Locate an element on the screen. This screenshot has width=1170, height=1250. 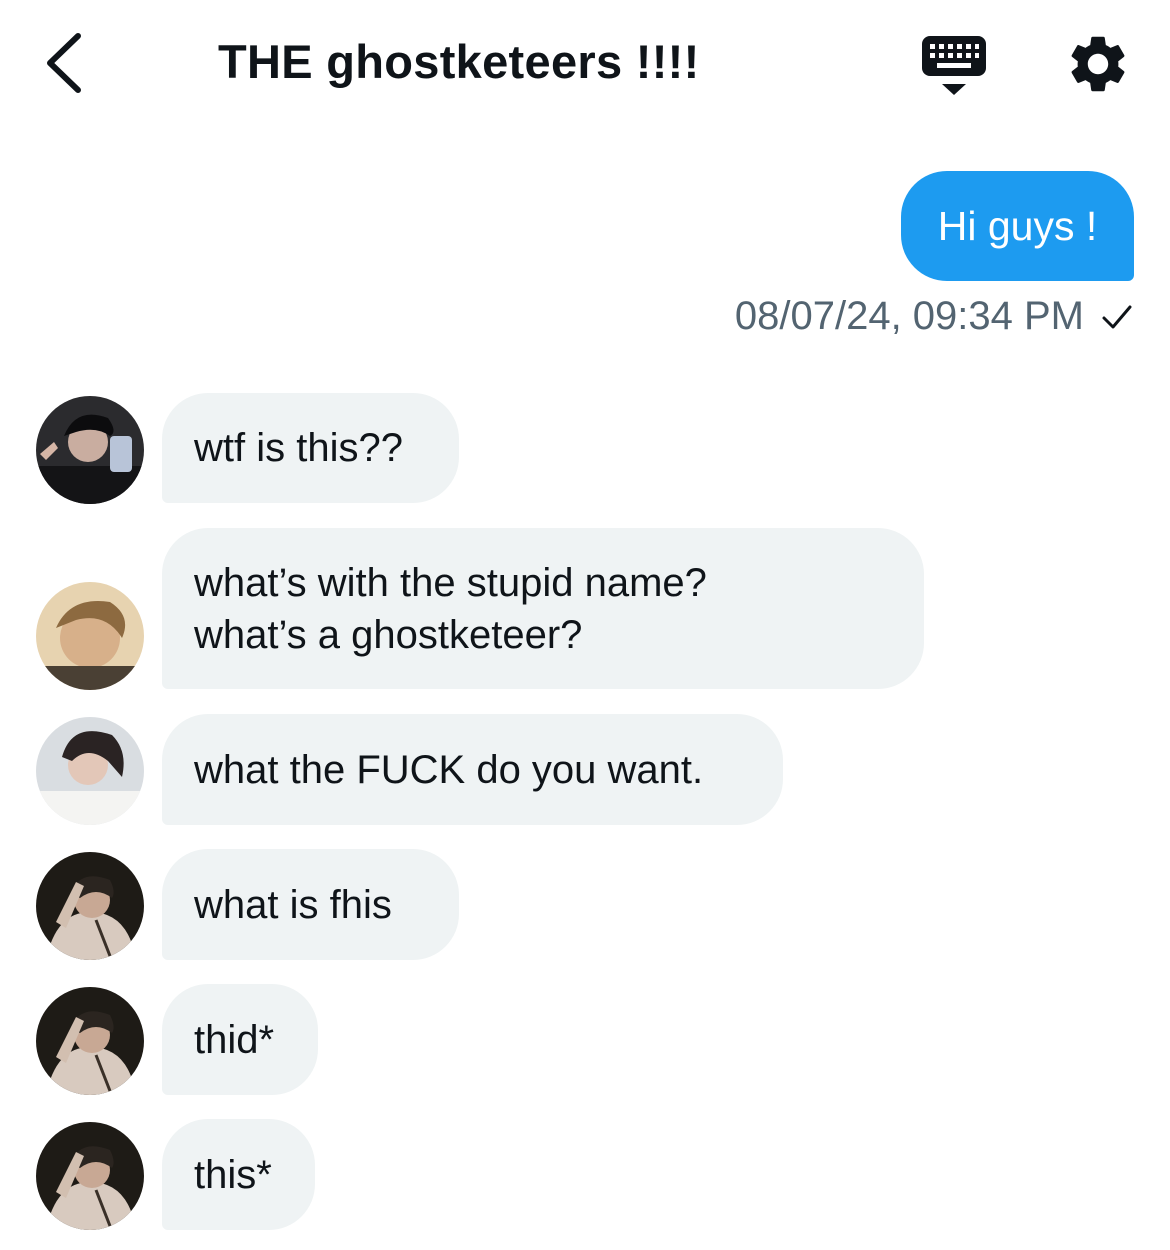
conversation-title: THE ghostketeers !!!! is located at coordinates (459, 61).